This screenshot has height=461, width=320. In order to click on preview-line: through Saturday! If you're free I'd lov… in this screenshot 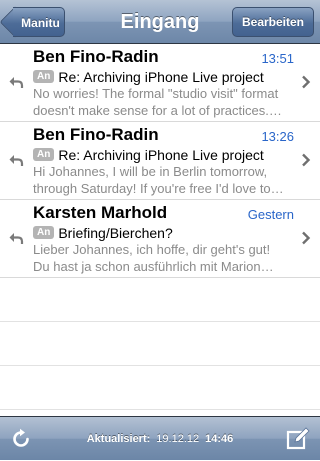, I will do `click(158, 188)`.